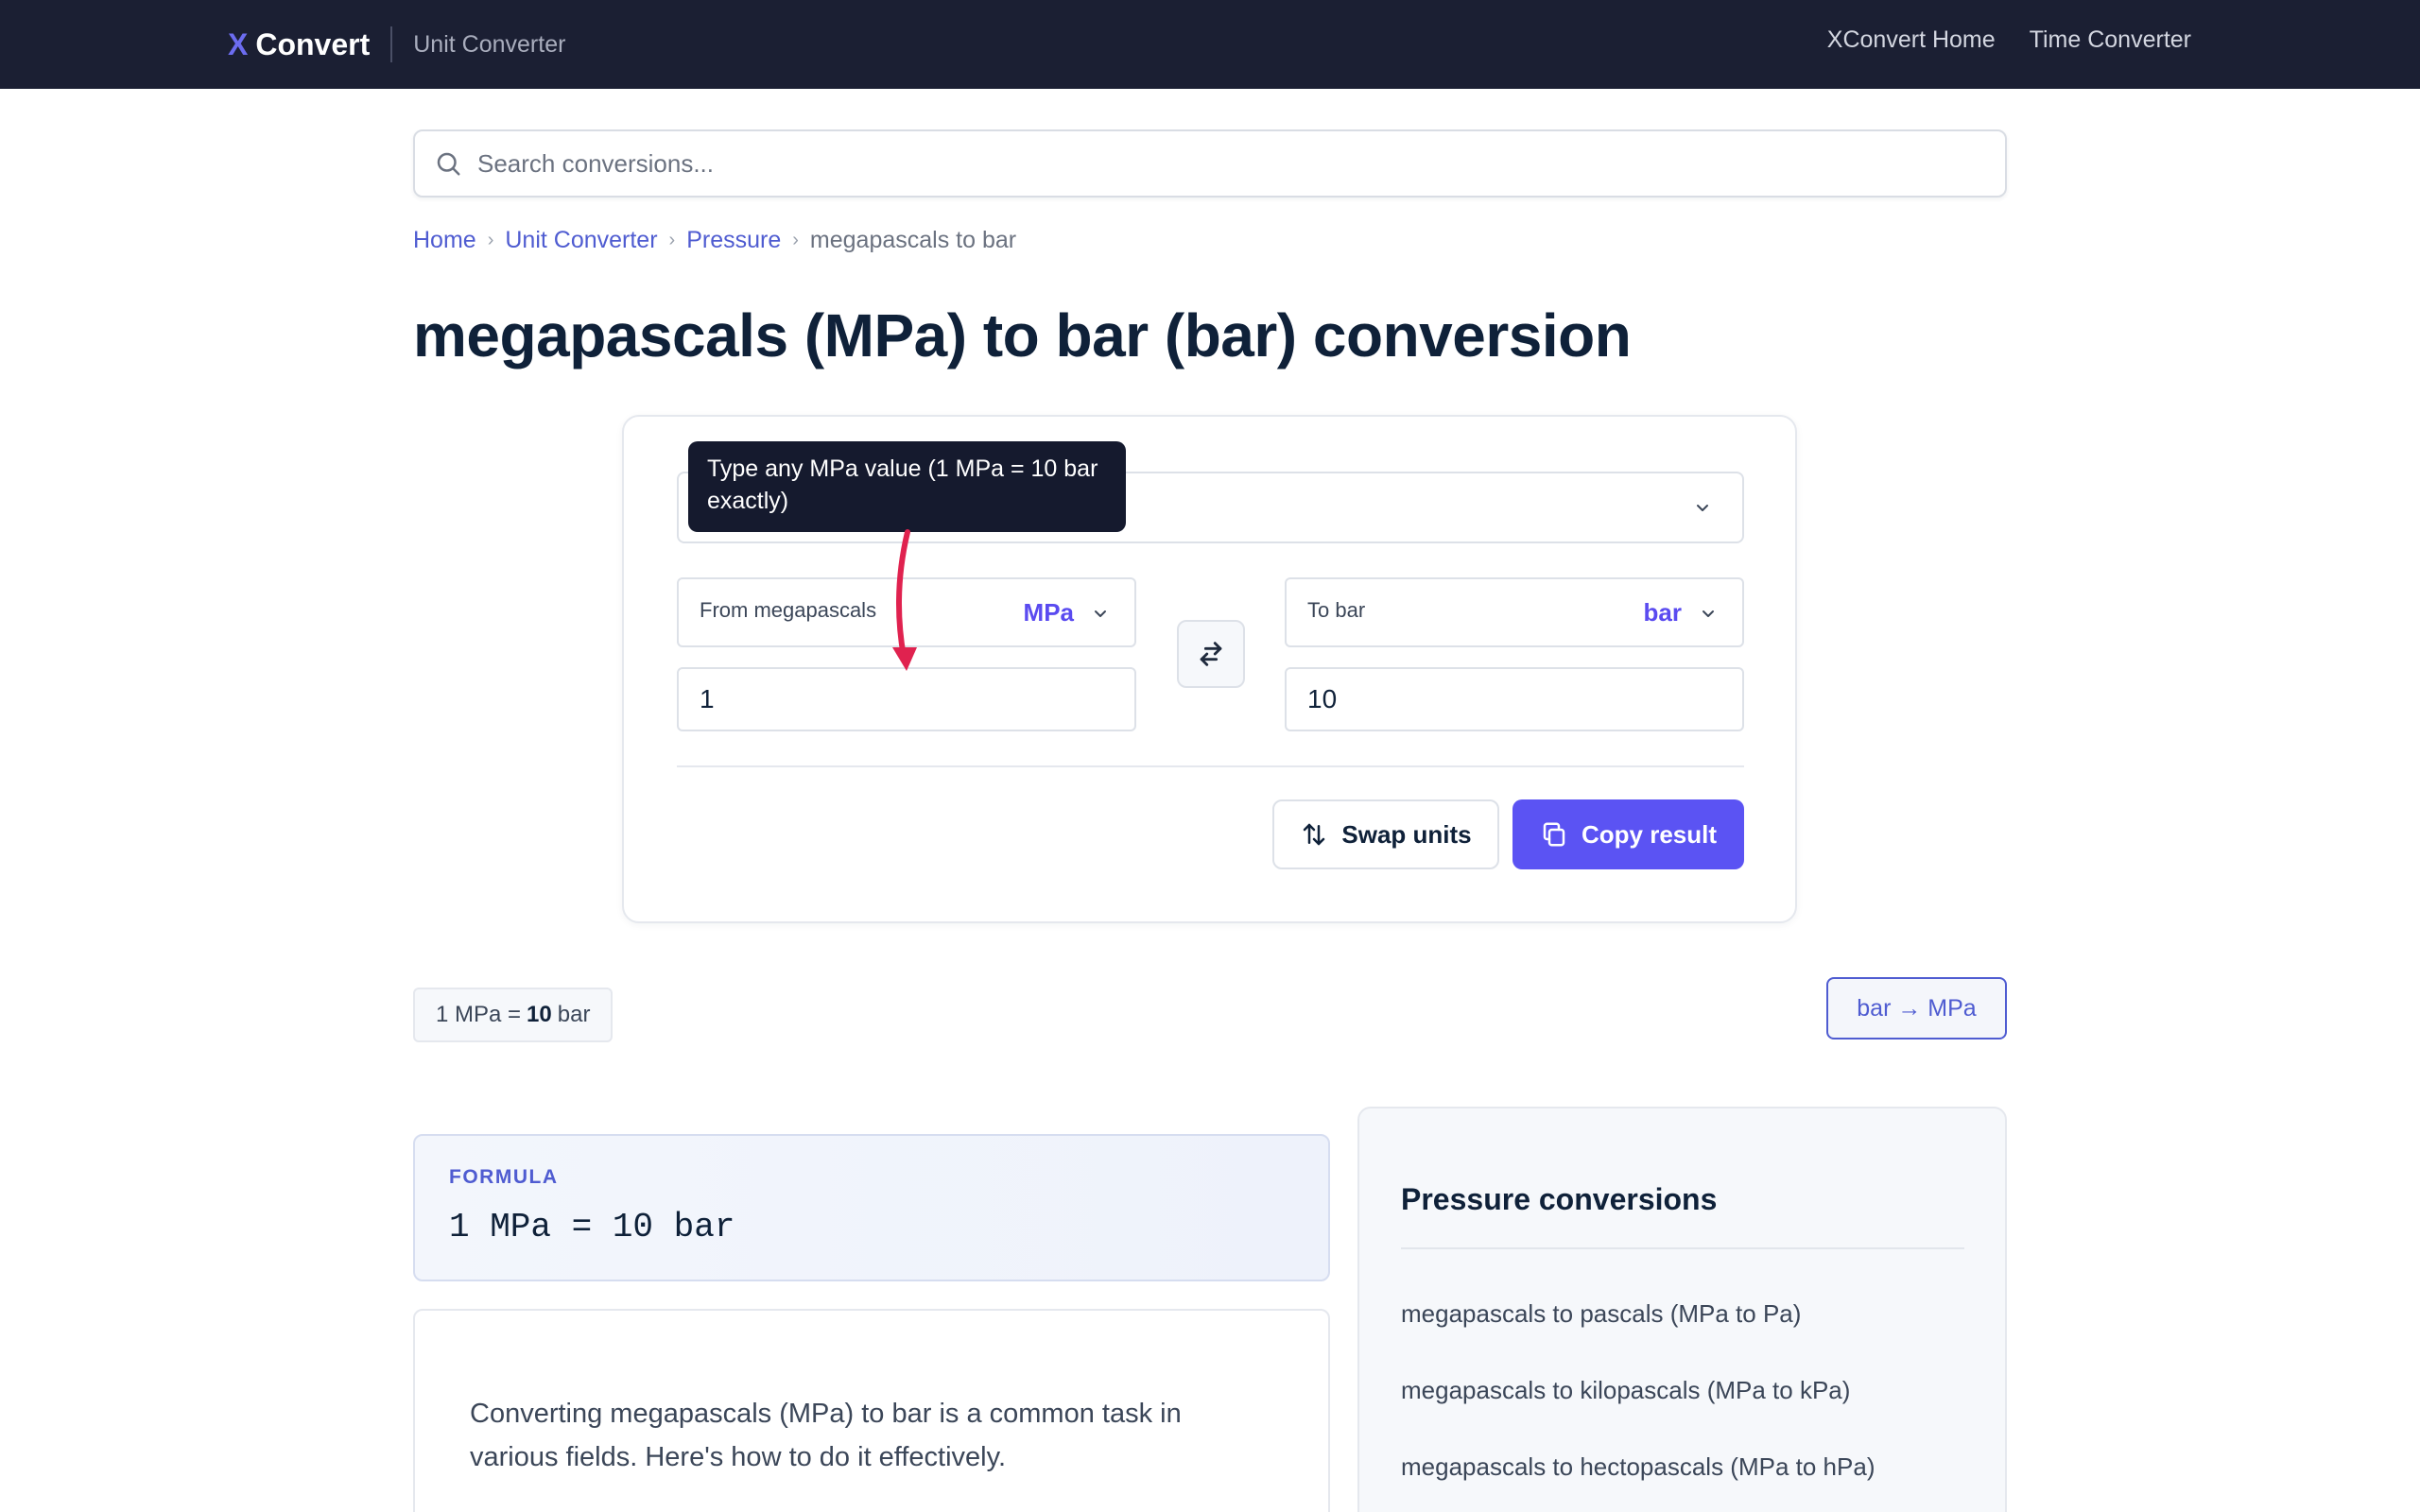  I want to click on nav-link-time-converter: Time Converter, so click(2110, 40).